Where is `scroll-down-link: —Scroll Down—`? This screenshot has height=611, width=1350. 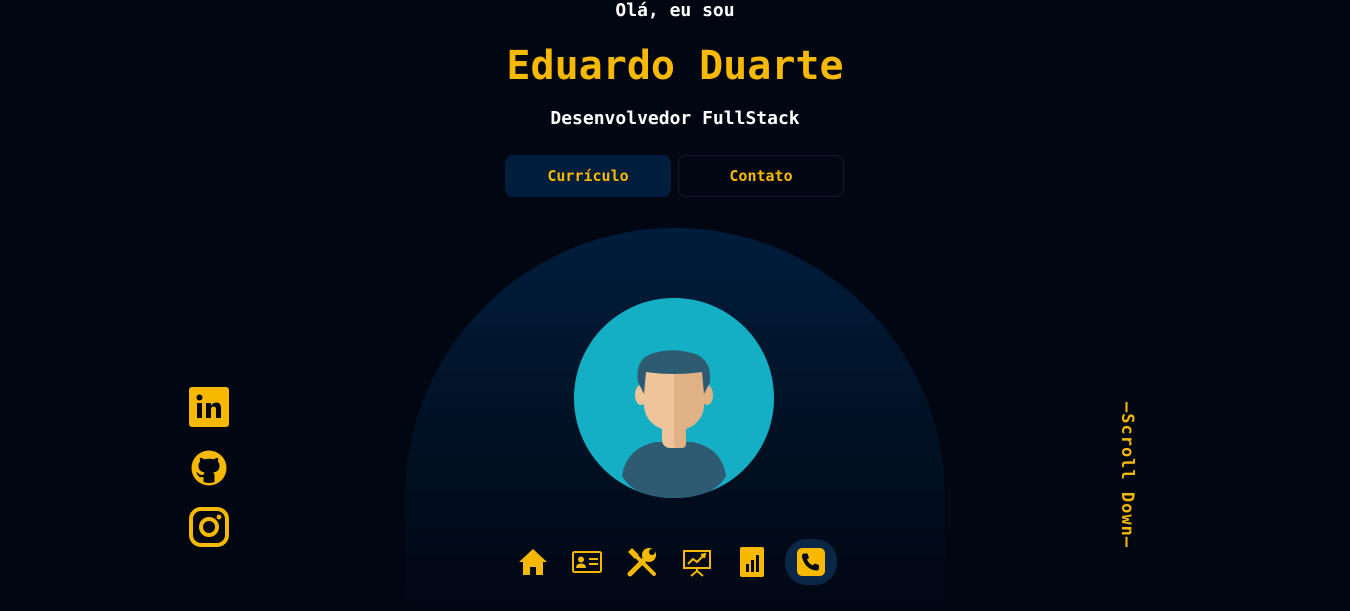 scroll-down-link: —Scroll Down— is located at coordinates (1127, 475).